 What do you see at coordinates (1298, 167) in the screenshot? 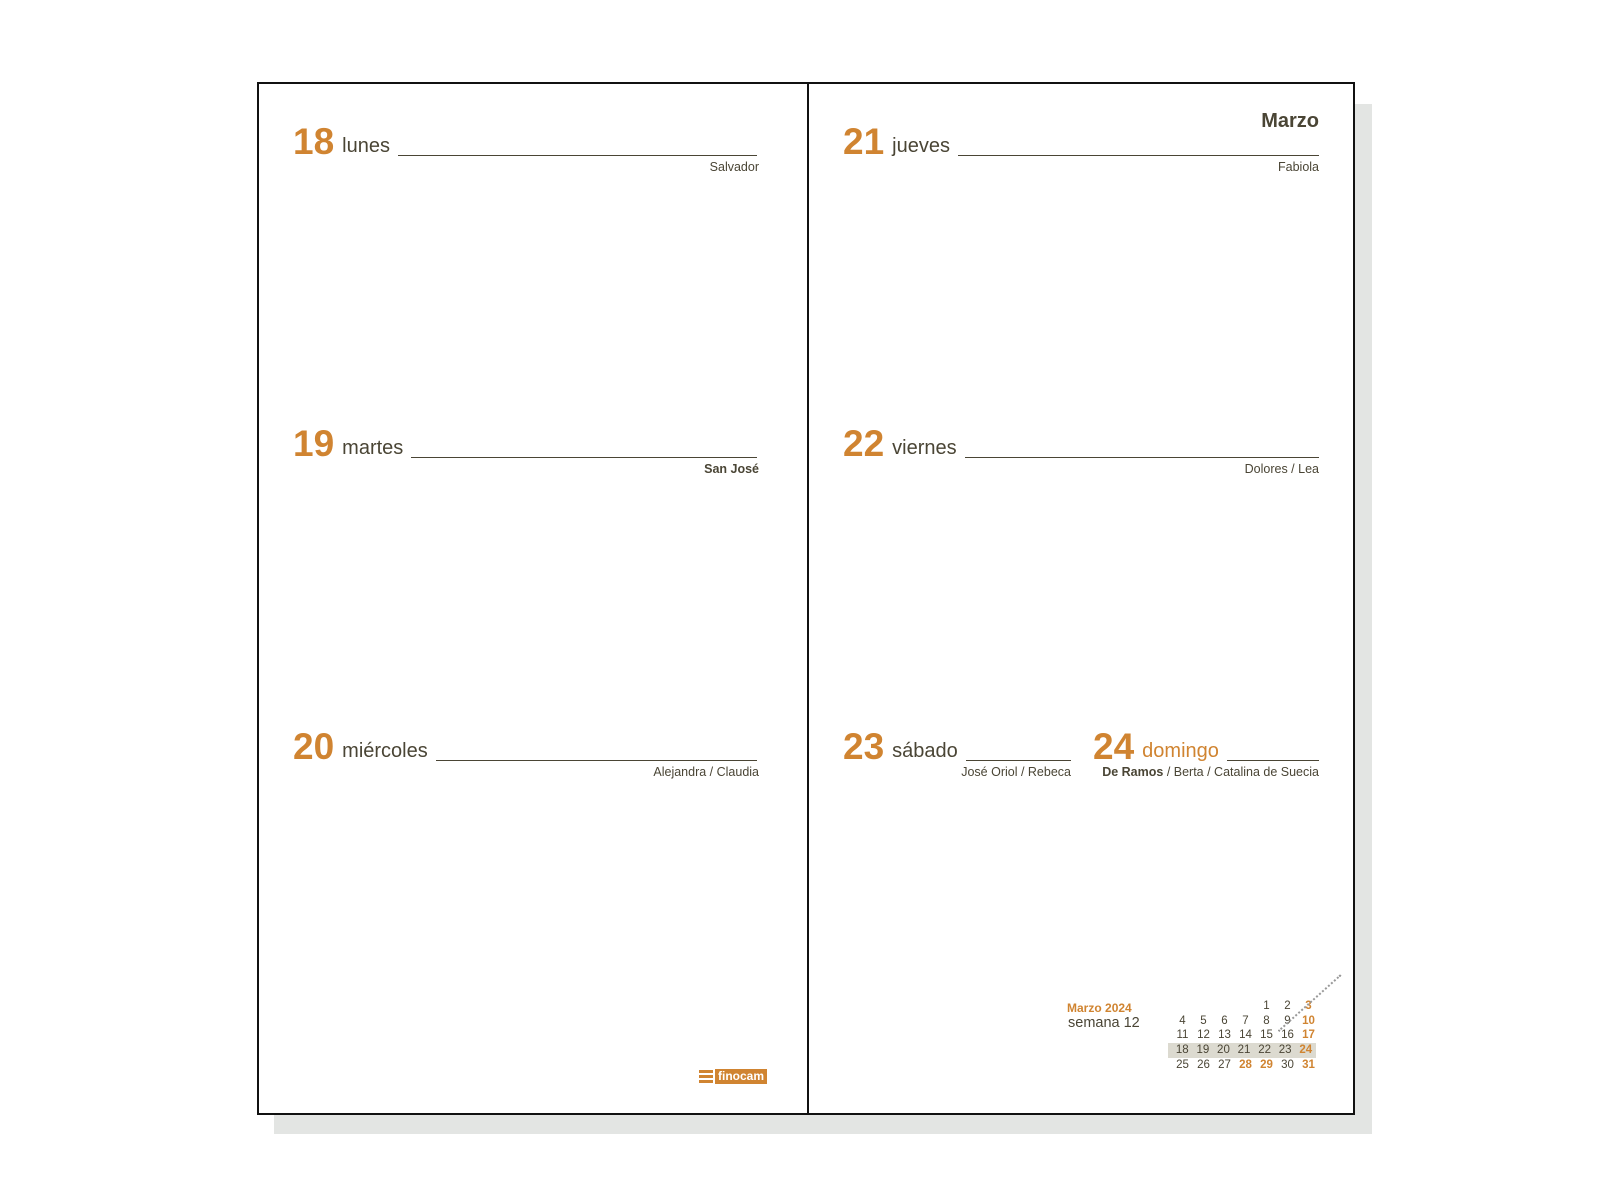
I see `saint-name: Fabiola` at bounding box center [1298, 167].